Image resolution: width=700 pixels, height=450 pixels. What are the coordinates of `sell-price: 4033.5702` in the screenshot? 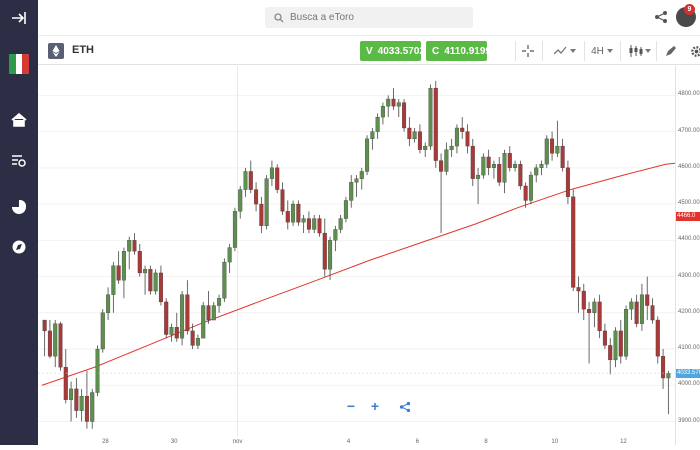 It's located at (401, 51).